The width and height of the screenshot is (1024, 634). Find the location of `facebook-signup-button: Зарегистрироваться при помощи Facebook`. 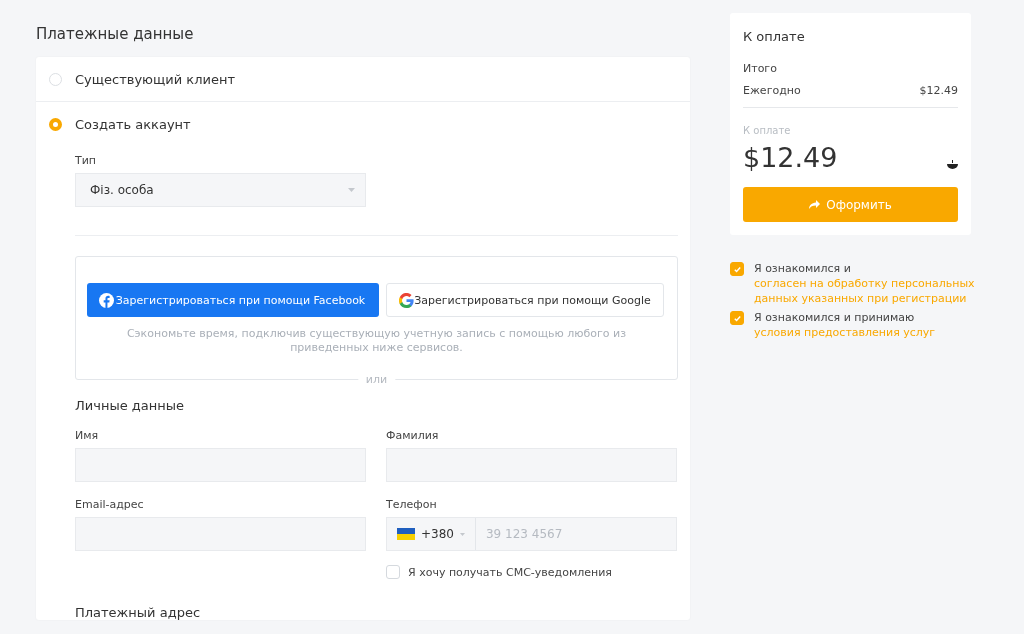

facebook-signup-button: Зарегистрироваться при помощи Facebook is located at coordinates (233, 300).